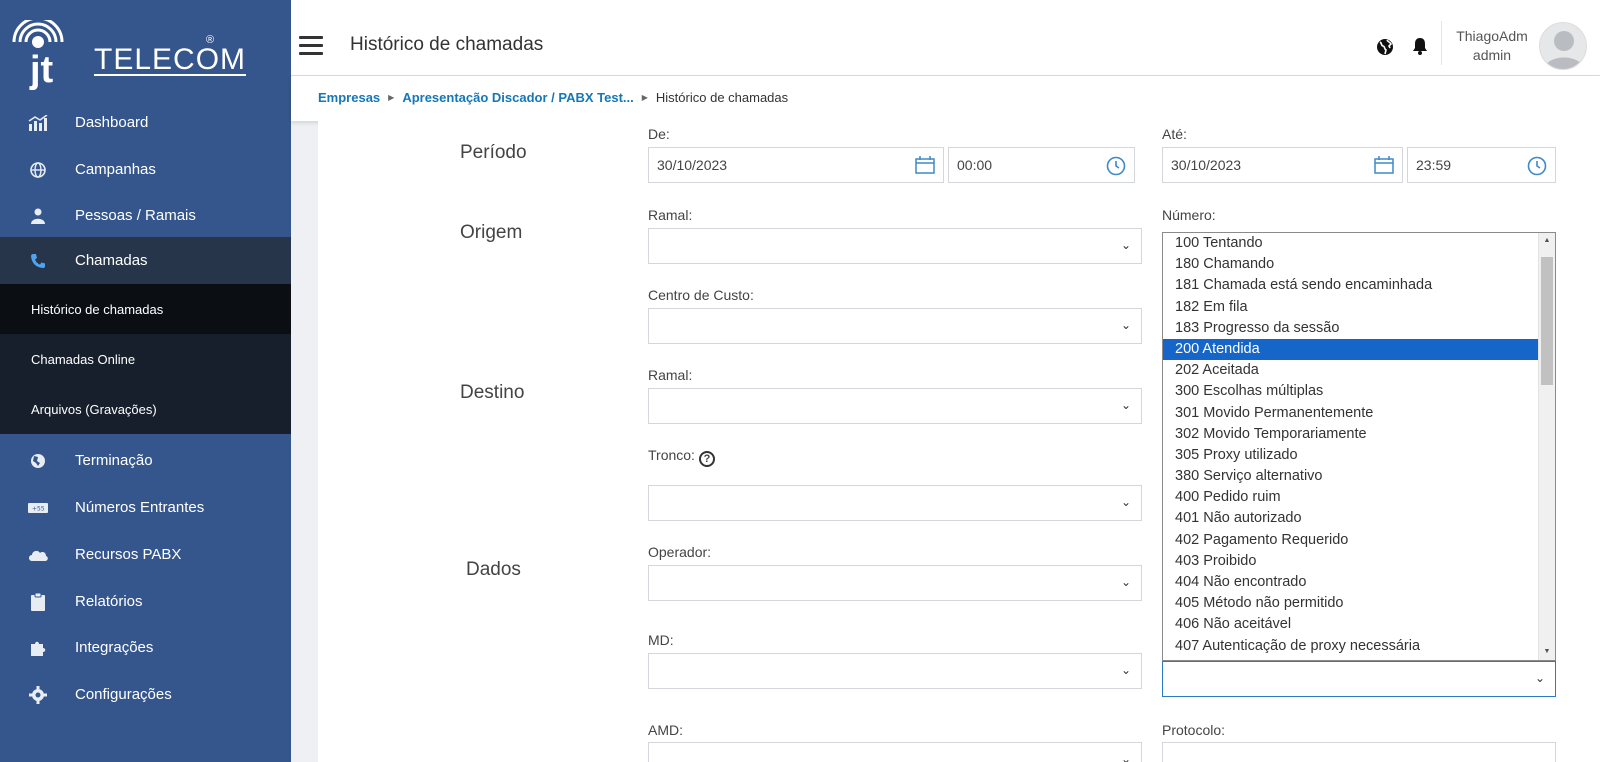  What do you see at coordinates (170, 59) in the screenshot?
I see `brand-name: TELECOM` at bounding box center [170, 59].